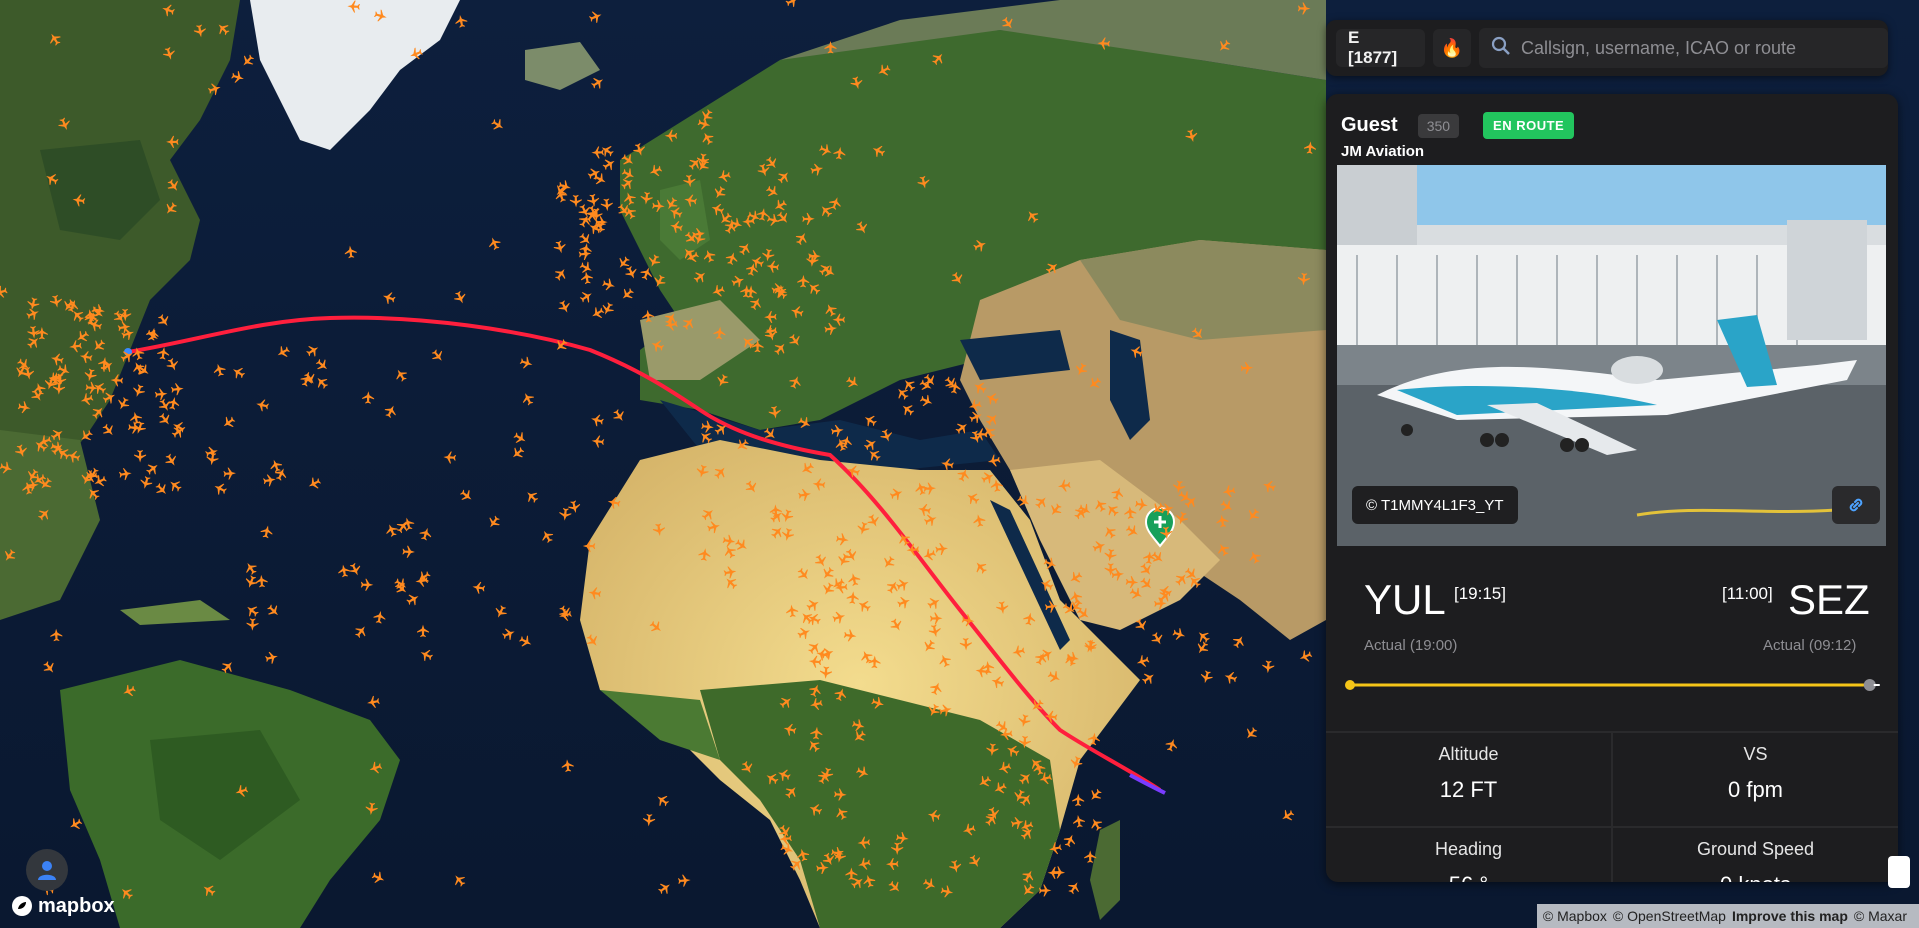 Image resolution: width=1919 pixels, height=928 pixels. I want to click on mapbox-logo-icon, so click(22, 906).